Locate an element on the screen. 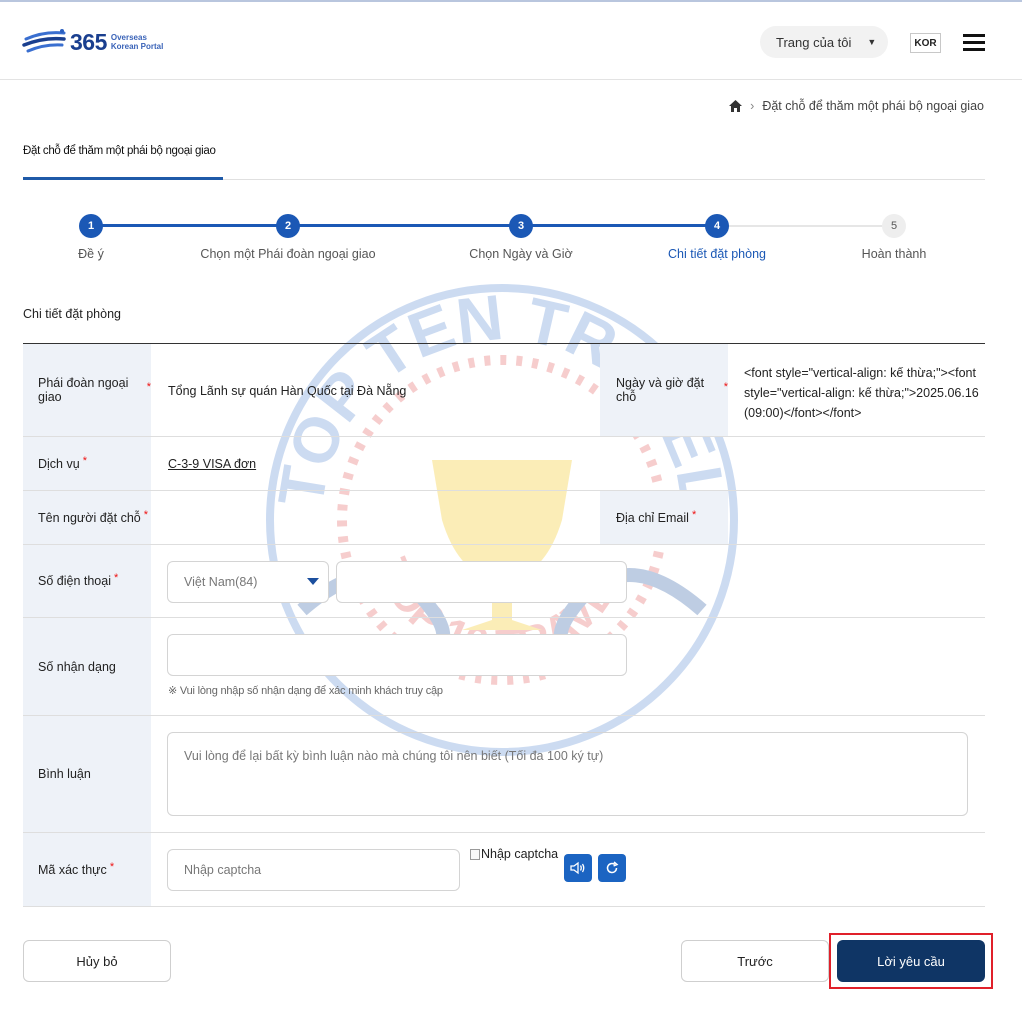 This screenshot has height=1024, width=1022. step-2-dot: 2 is located at coordinates (288, 226).